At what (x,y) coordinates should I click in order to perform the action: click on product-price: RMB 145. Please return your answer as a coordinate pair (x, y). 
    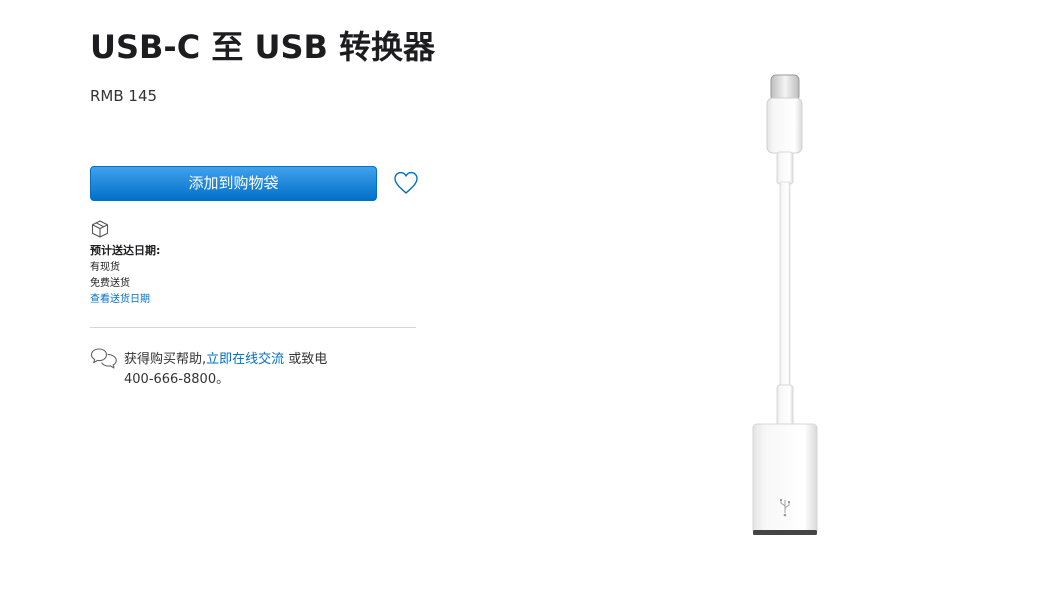
    Looking at the image, I should click on (124, 96).